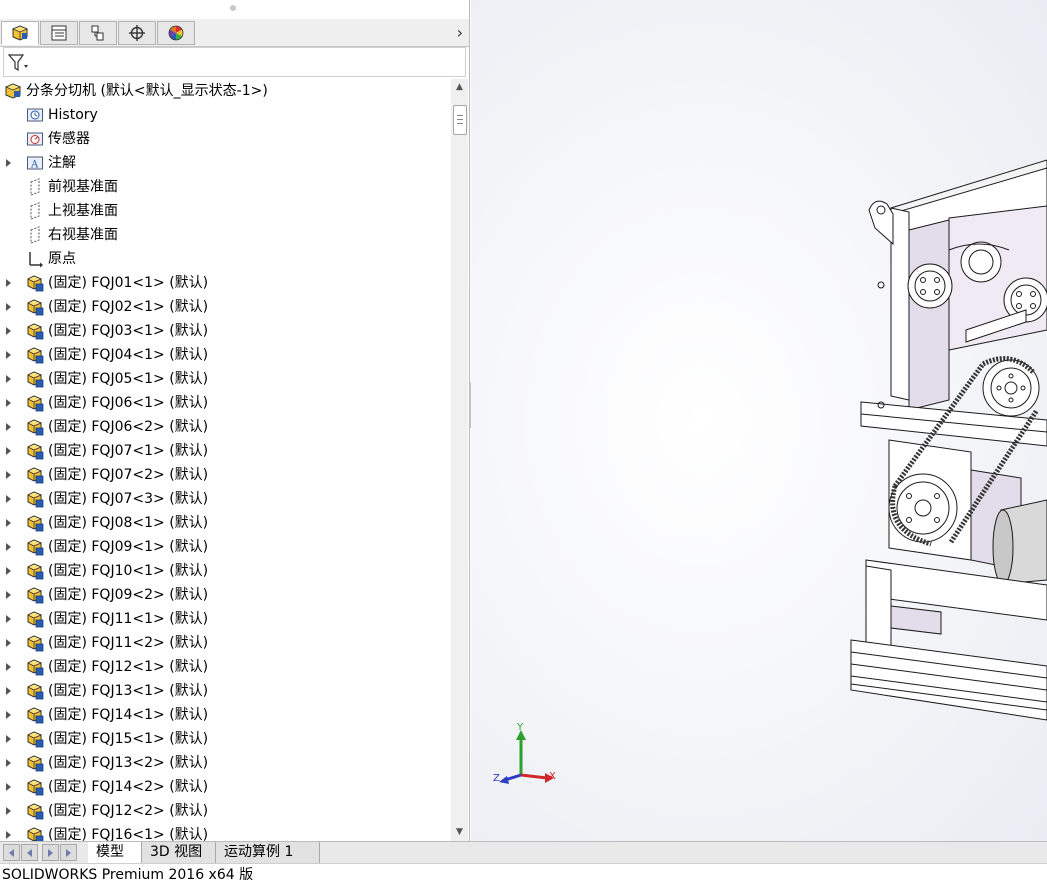 Image resolution: width=1047 pixels, height=886 pixels. I want to click on tab-property-manager, so click(59, 33).